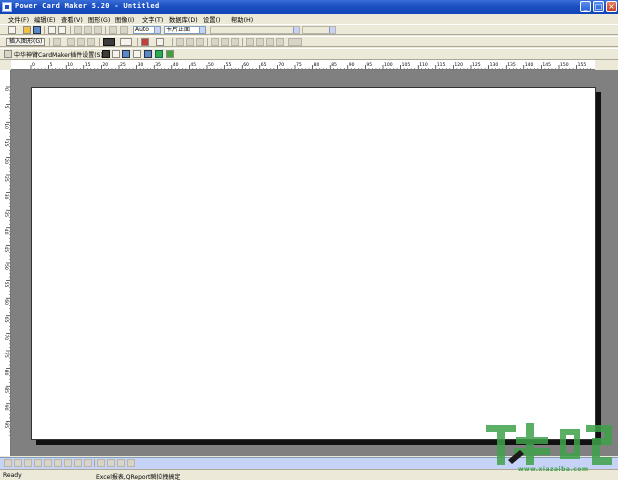  Describe the element at coordinates (70, 65) in the screenshot. I see `ruler-label: 10` at that location.